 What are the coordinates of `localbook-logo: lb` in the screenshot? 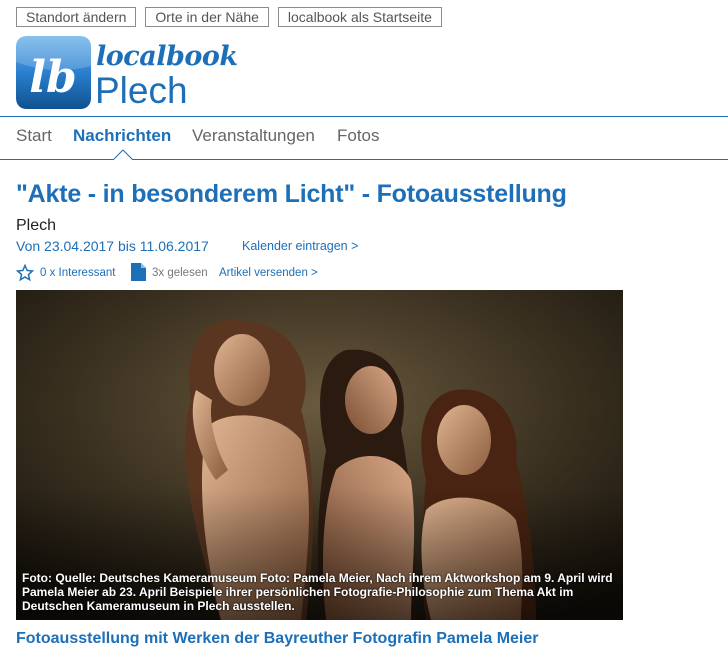 It's located at (53, 72).